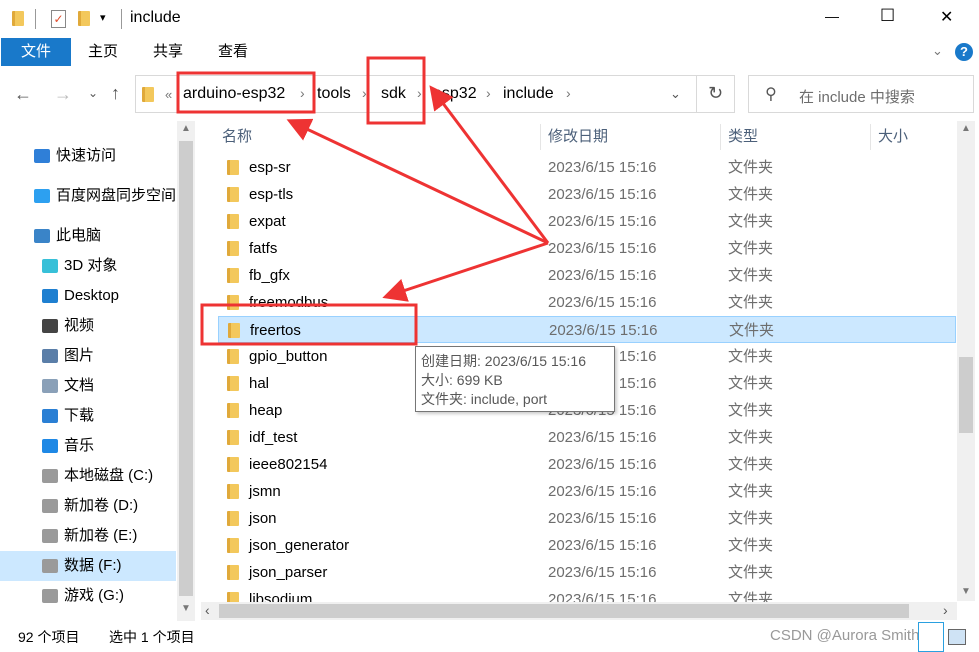 This screenshot has height=652, width=979. Describe the element at coordinates (309, 324) in the screenshot. I see `annotation-box-freertos` at that location.